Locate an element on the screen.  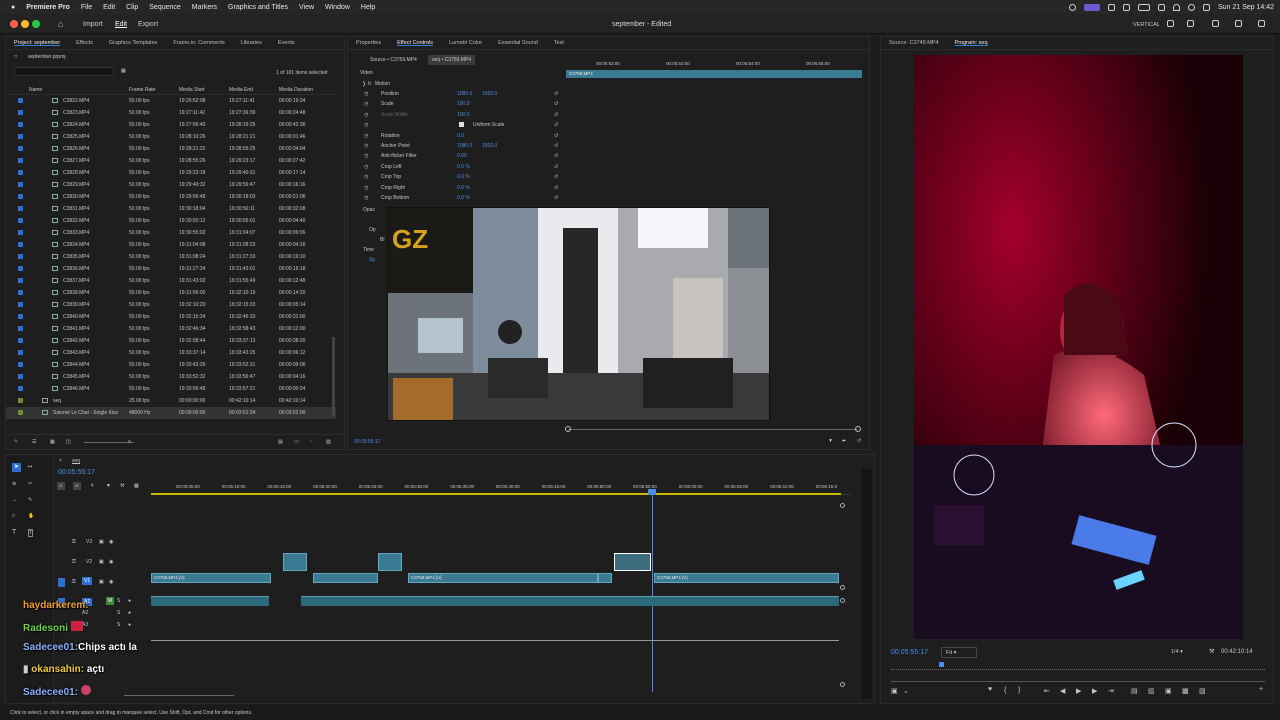
seq-tab: seq is located at coordinates (76, 461).